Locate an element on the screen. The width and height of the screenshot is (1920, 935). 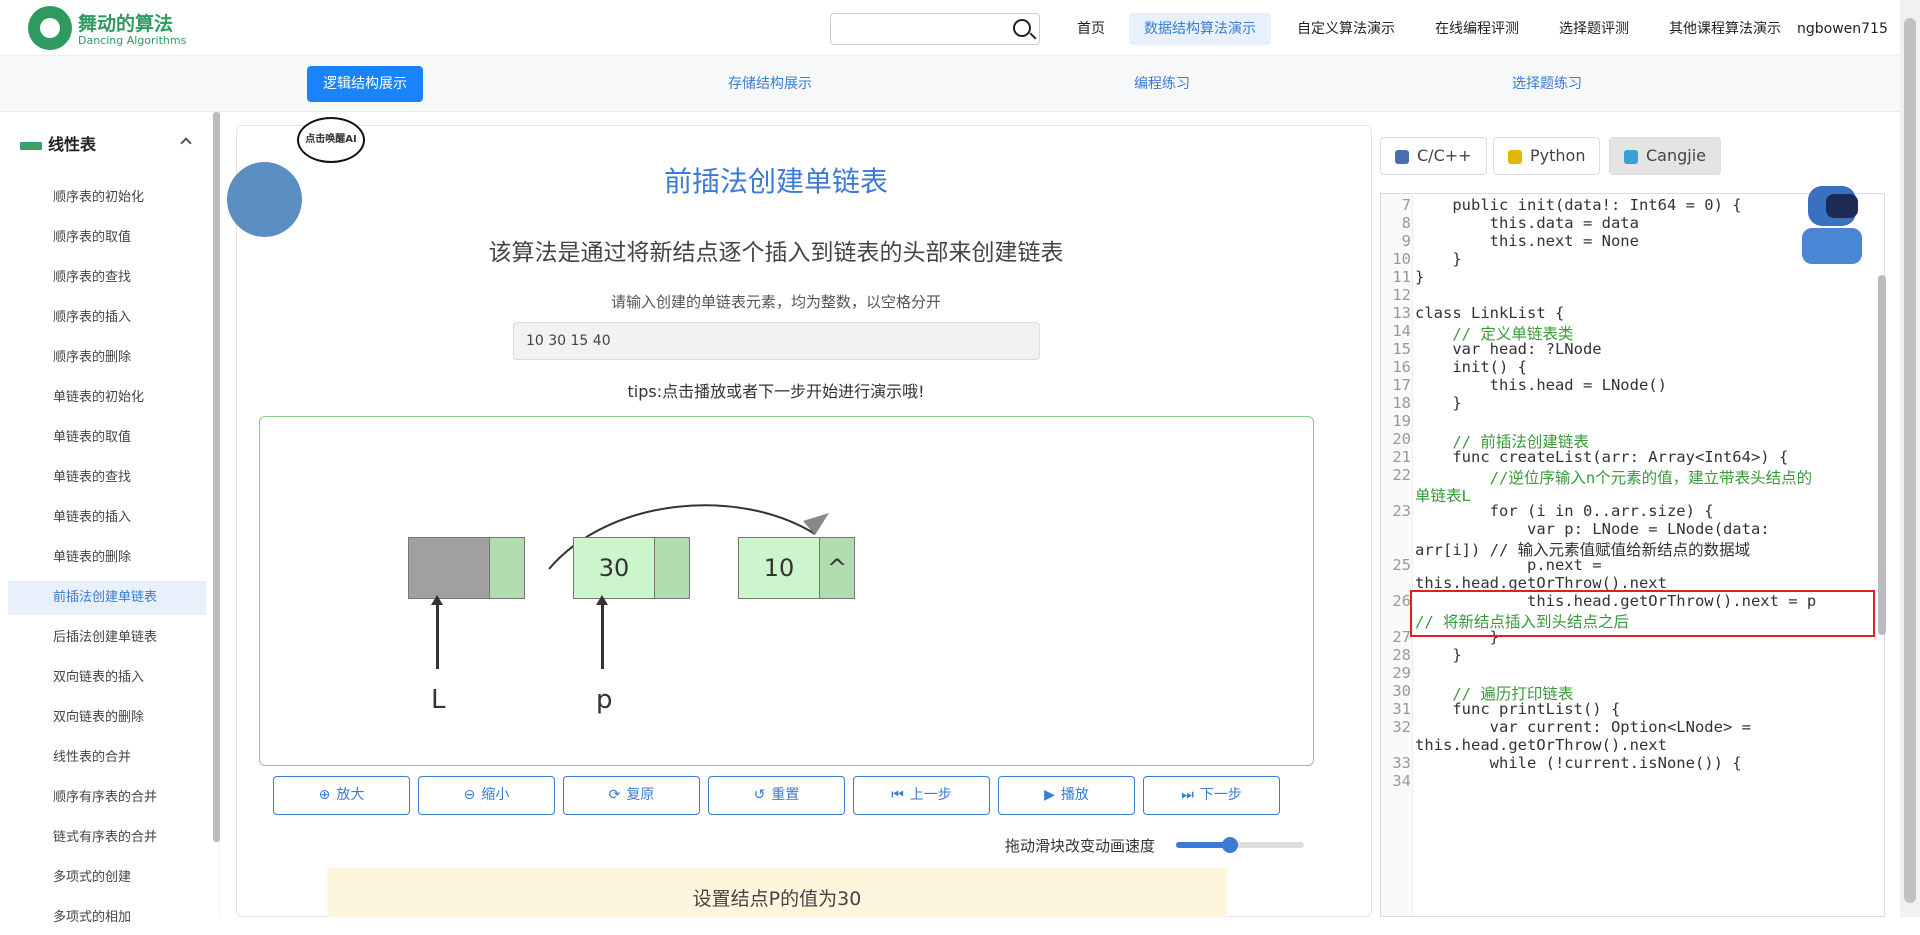
control-label: 放大 is located at coordinates (350, 795).